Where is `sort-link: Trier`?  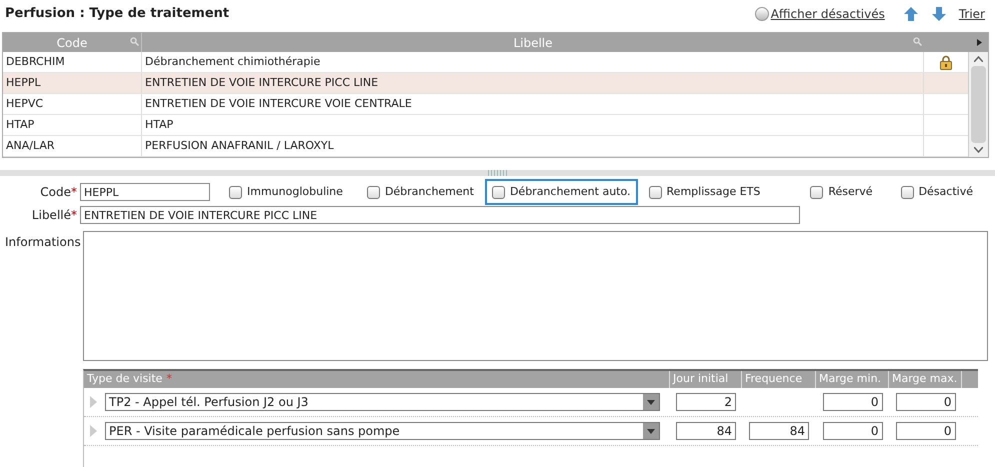 sort-link: Trier is located at coordinates (971, 14).